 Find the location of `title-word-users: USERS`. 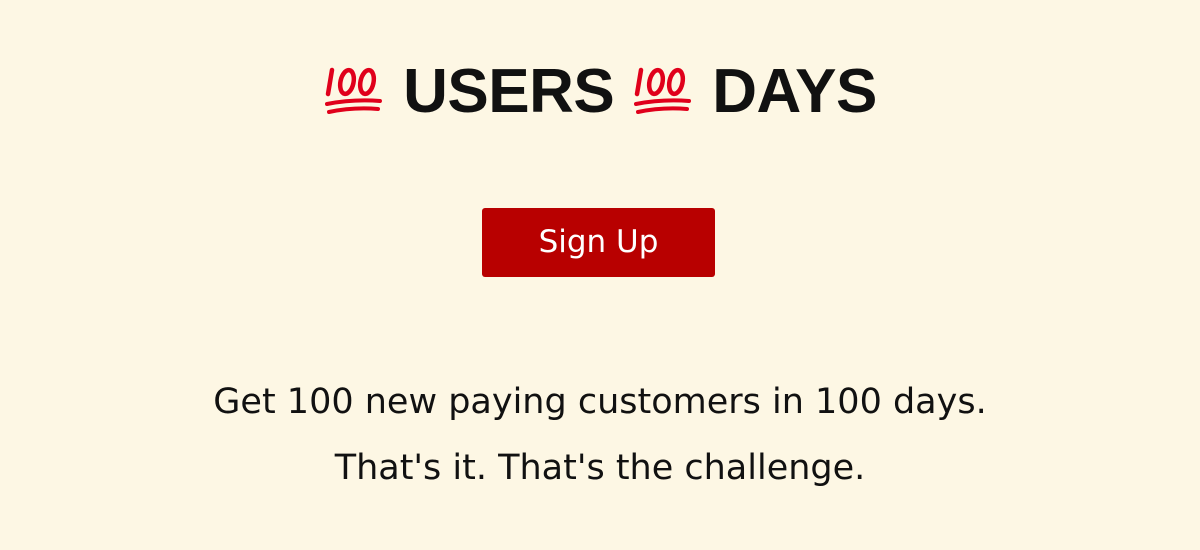

title-word-users: USERS is located at coordinates (509, 91).